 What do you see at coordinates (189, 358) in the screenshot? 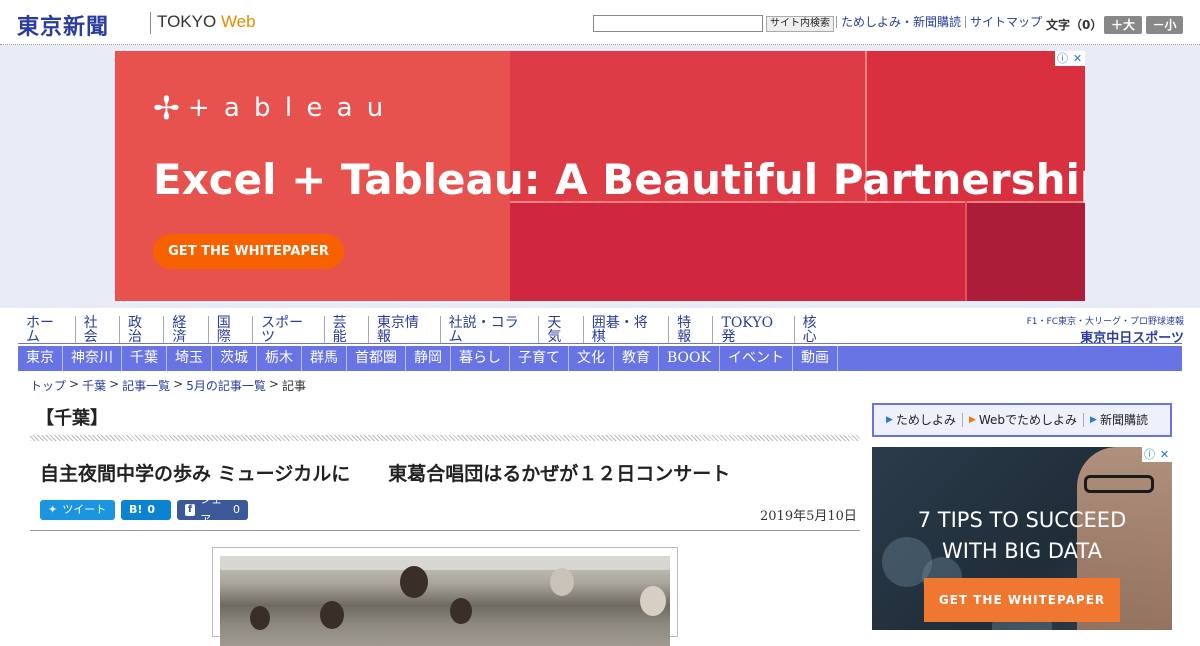
I see `nav-region-saitama: 埼玉` at bounding box center [189, 358].